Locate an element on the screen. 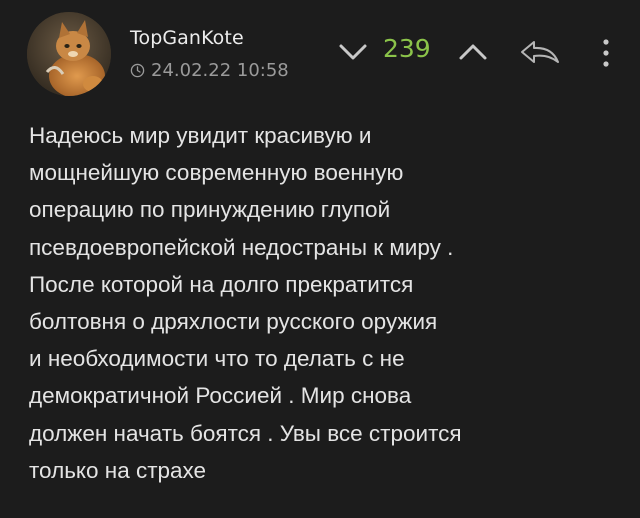 Image resolution: width=640 pixels, height=518 pixels. comment-body-line: и необходимости что то делать с не is located at coordinates (217, 359).